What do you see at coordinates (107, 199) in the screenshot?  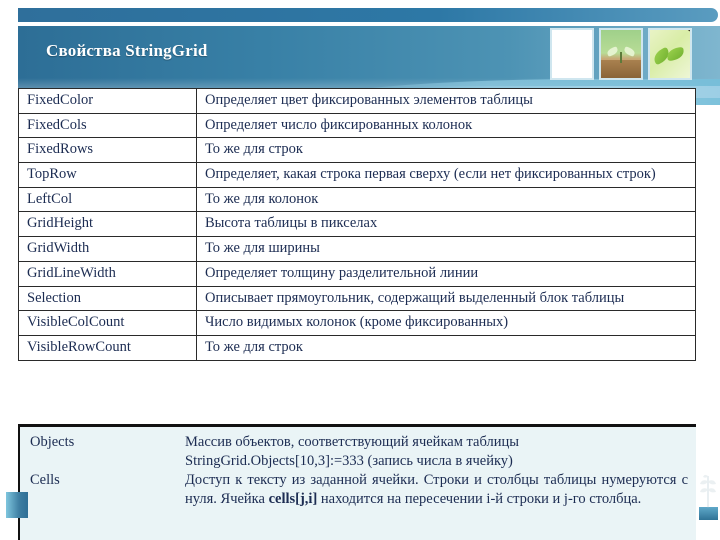 I see `property-name: LeftCol` at bounding box center [107, 199].